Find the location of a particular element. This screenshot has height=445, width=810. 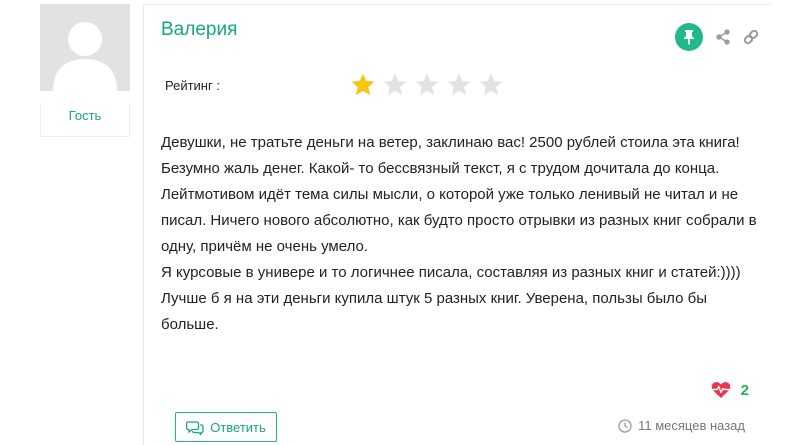

pin-button is located at coordinates (689, 37).